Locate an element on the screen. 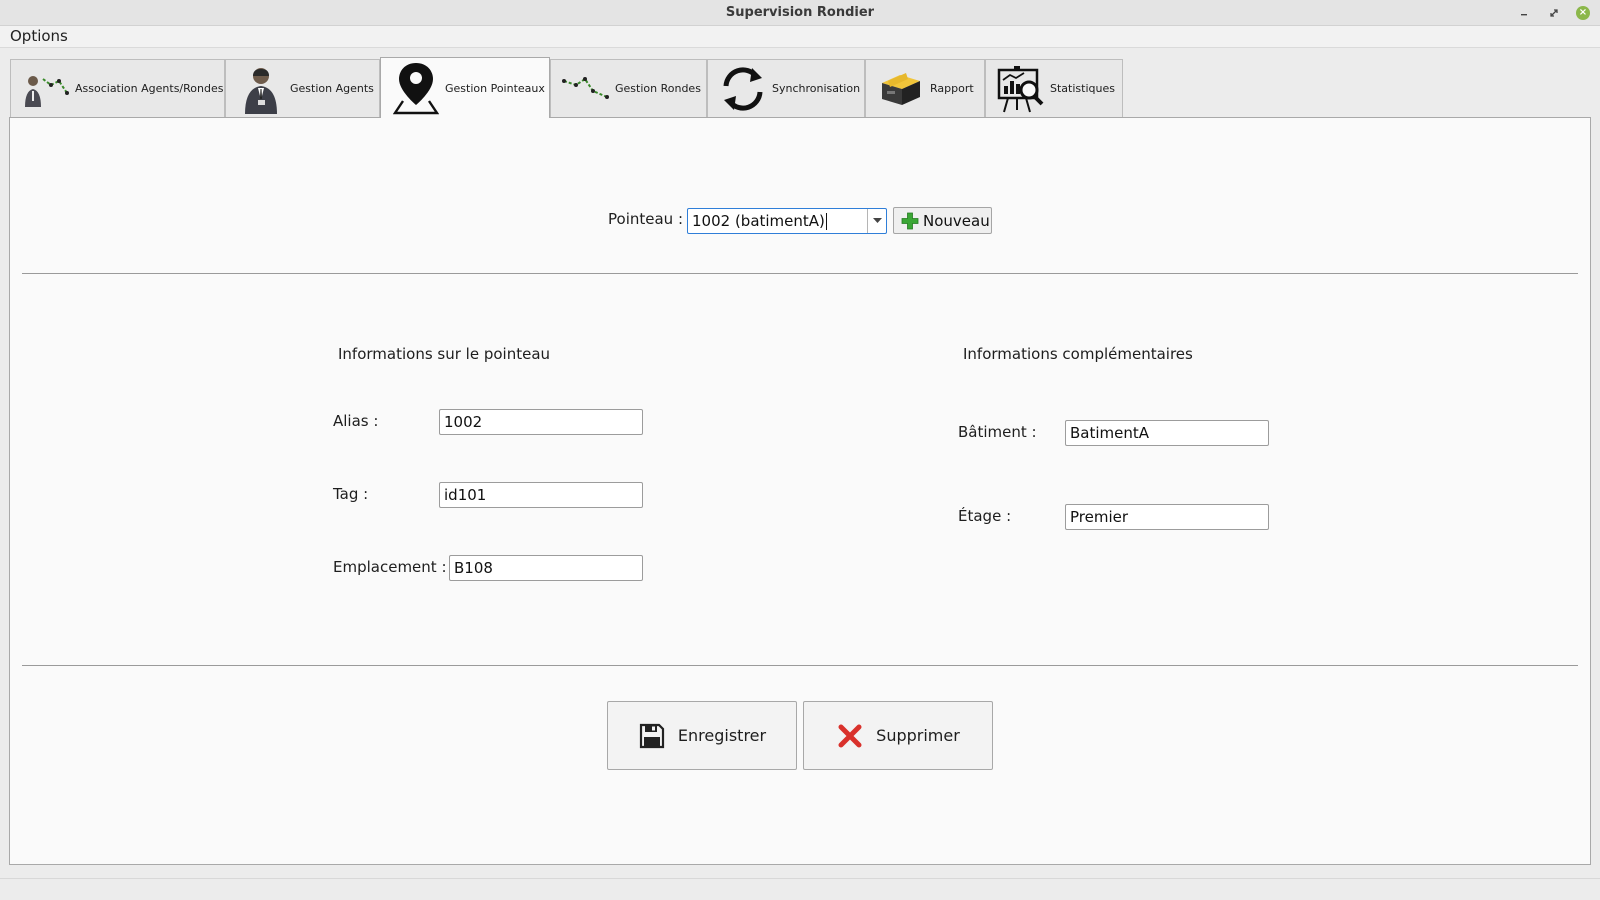  top-divider is located at coordinates (800, 273).